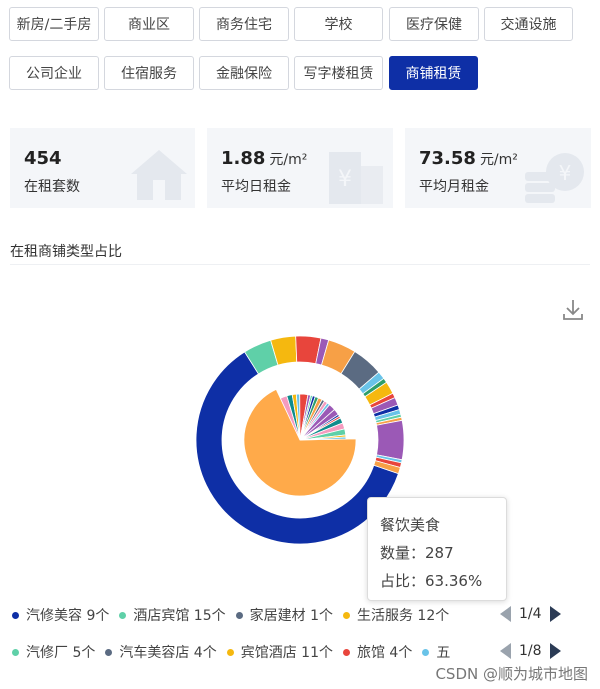  What do you see at coordinates (338, 73) in the screenshot?
I see `filter-tag-office-rental: 写字楼租赁` at bounding box center [338, 73].